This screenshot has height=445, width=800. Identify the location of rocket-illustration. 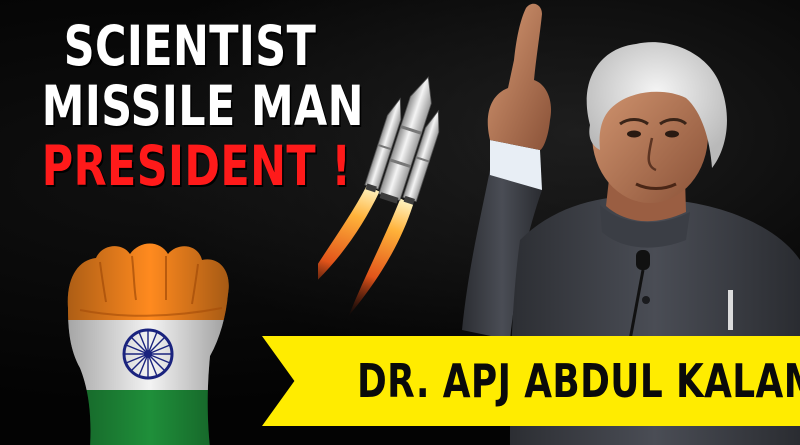
(382, 200).